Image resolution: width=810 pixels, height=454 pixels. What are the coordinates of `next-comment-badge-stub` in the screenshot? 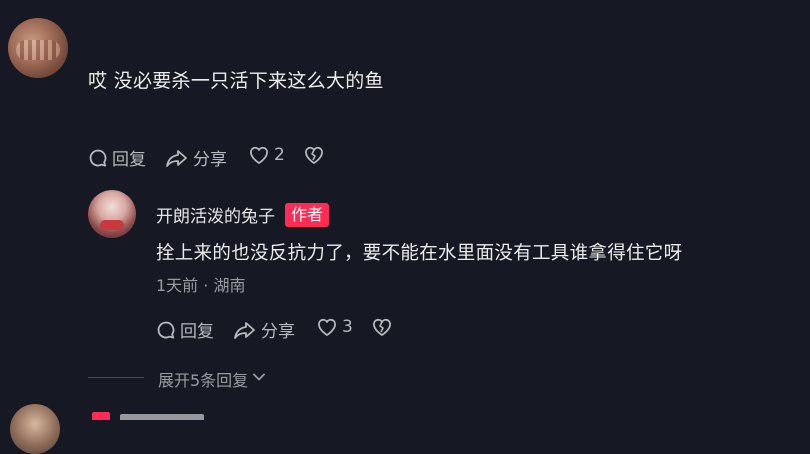 It's located at (101, 416).